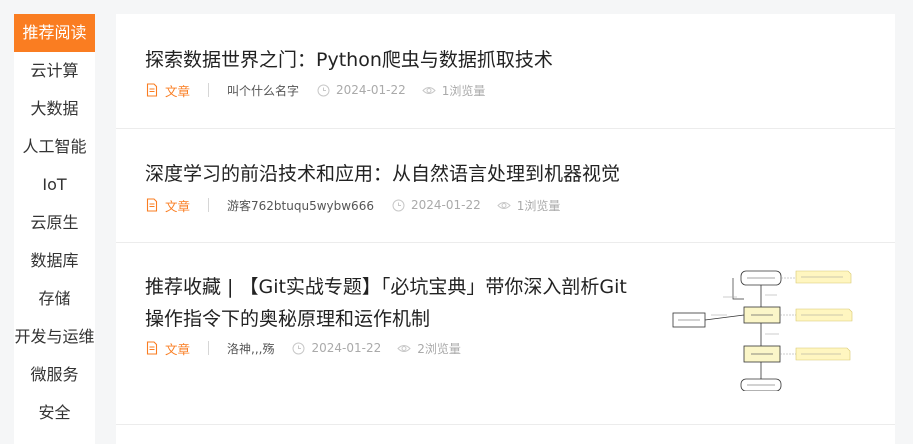 The width and height of the screenshot is (913, 444). I want to click on article-meta: 文章 洛神,,,殇 2024-01-22 2浏览量, so click(303, 348).